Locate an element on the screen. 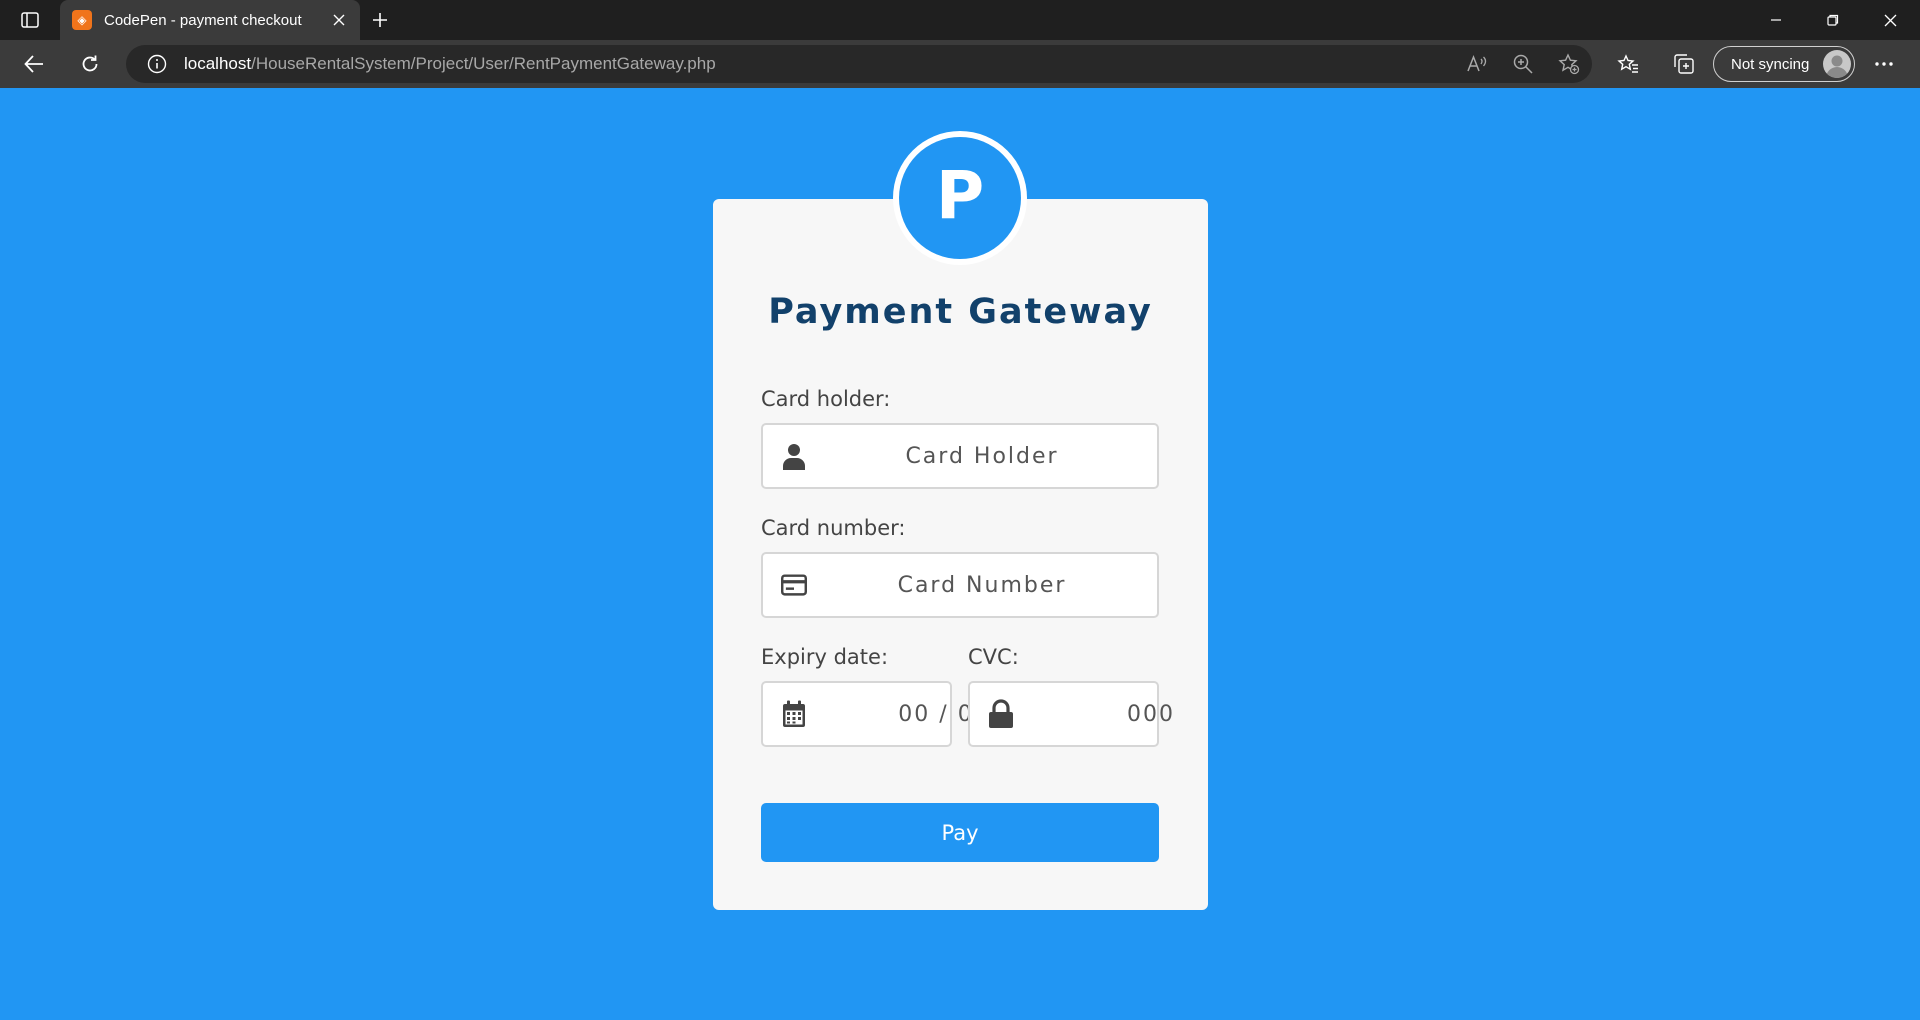 The width and height of the screenshot is (1920, 1020). card-number-label: Card number: is located at coordinates (833, 528).